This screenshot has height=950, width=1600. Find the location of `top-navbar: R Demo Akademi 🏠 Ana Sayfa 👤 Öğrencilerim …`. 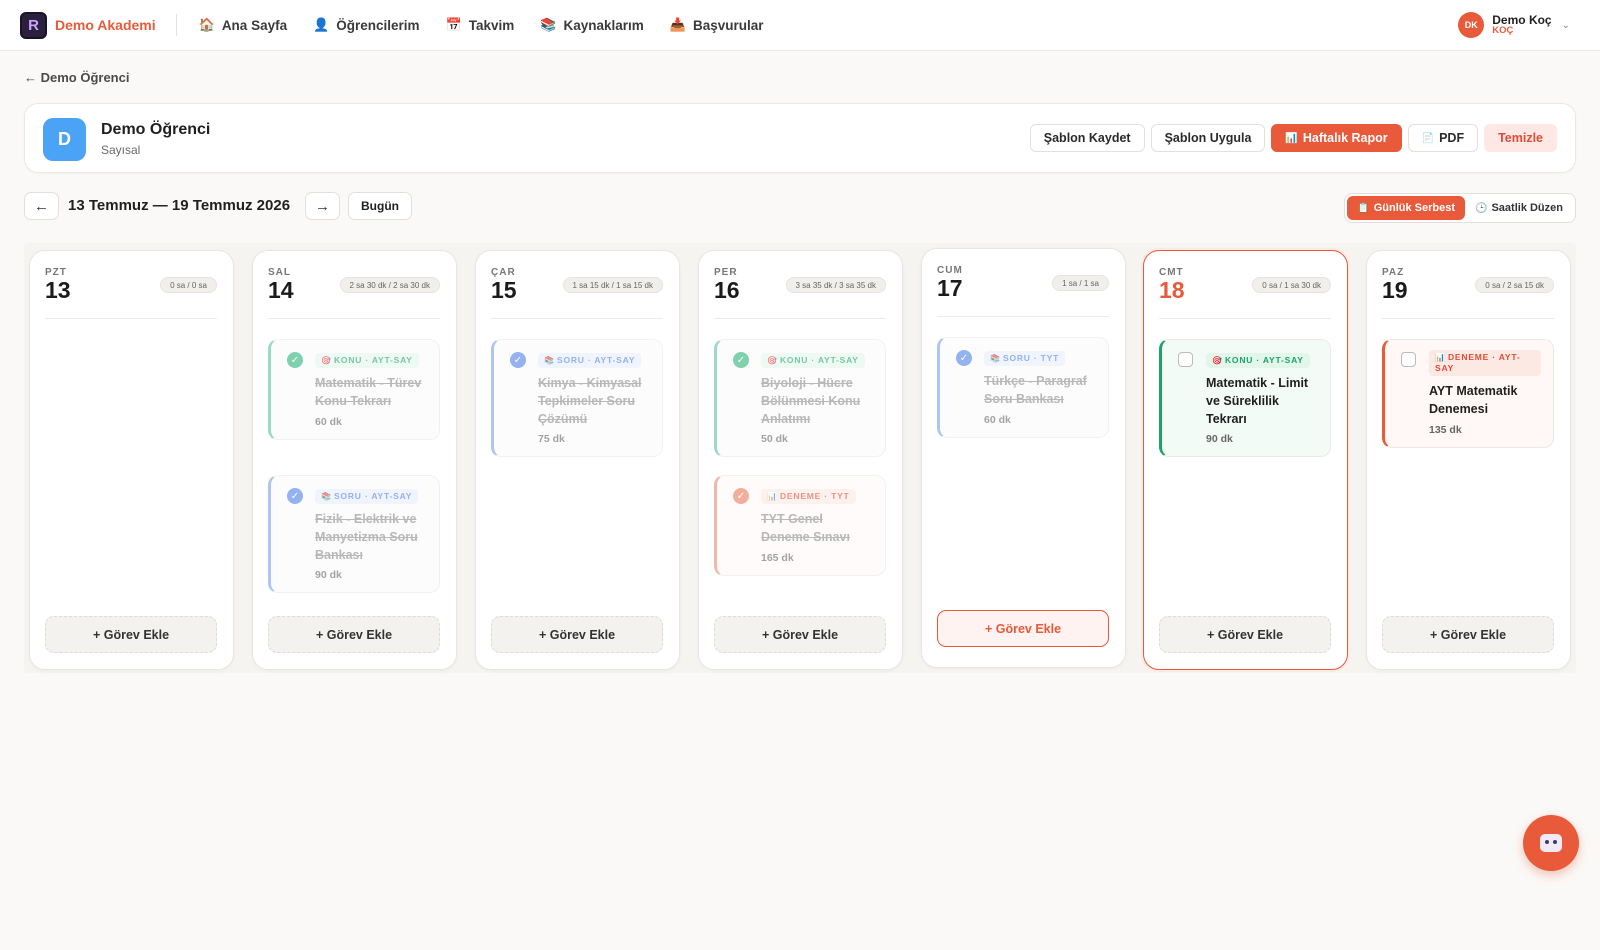

top-navbar: R Demo Akademi 🏠 Ana Sayfa 👤 Öğrencilerim … is located at coordinates (800, 25).